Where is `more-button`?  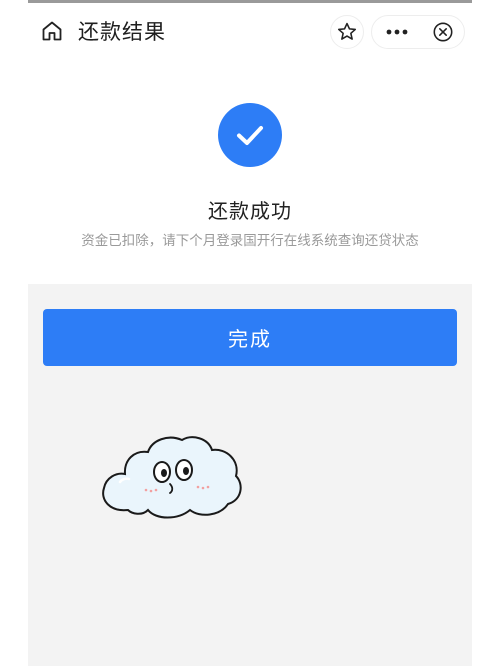 more-button is located at coordinates (397, 32).